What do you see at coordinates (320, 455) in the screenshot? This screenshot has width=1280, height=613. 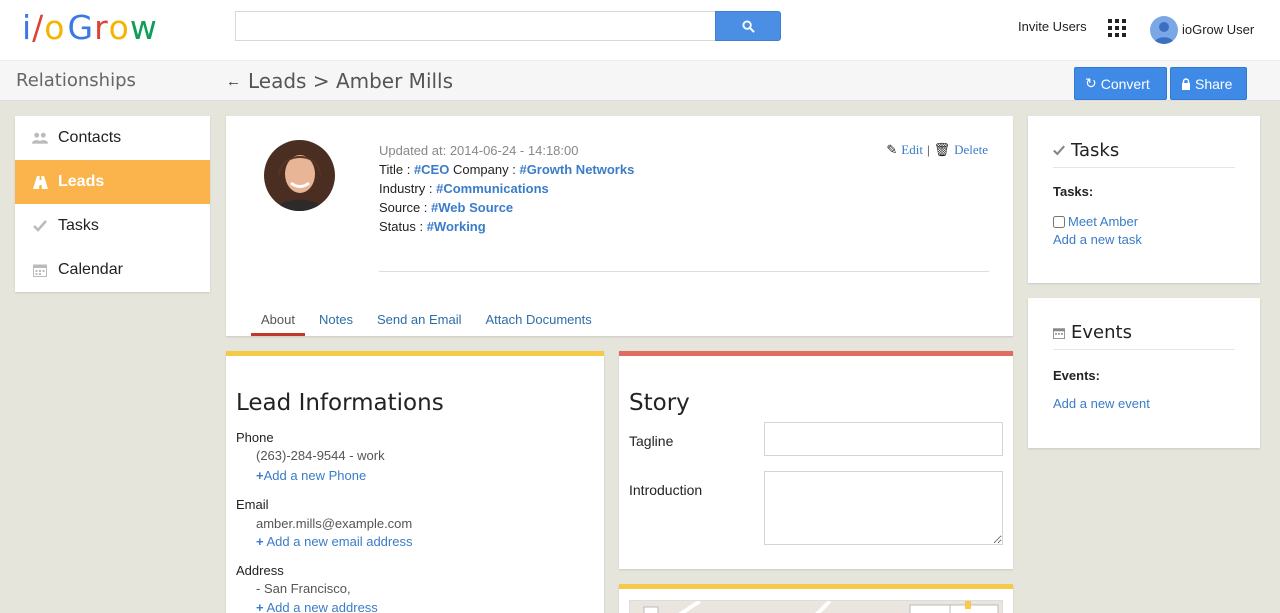 I see `phone-value: (263)-284-9544 - work` at bounding box center [320, 455].